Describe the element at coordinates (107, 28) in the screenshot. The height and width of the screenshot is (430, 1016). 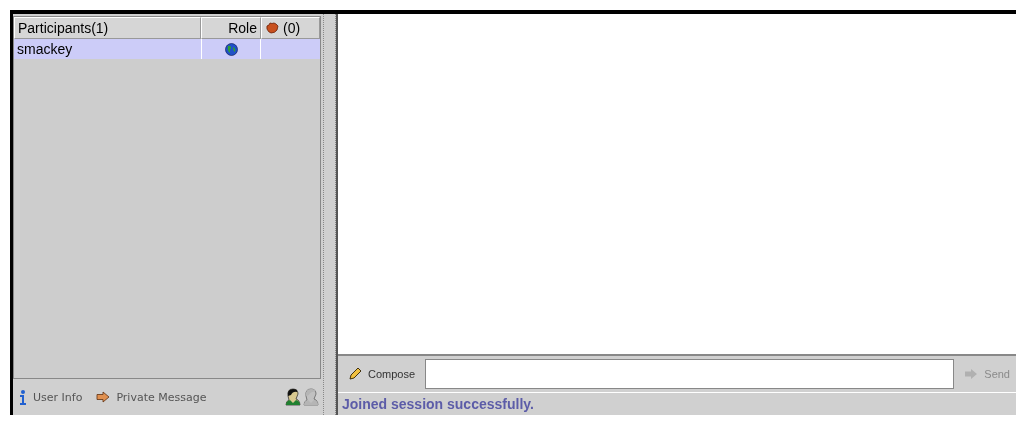
I see `column-header: Participants(1)` at that location.